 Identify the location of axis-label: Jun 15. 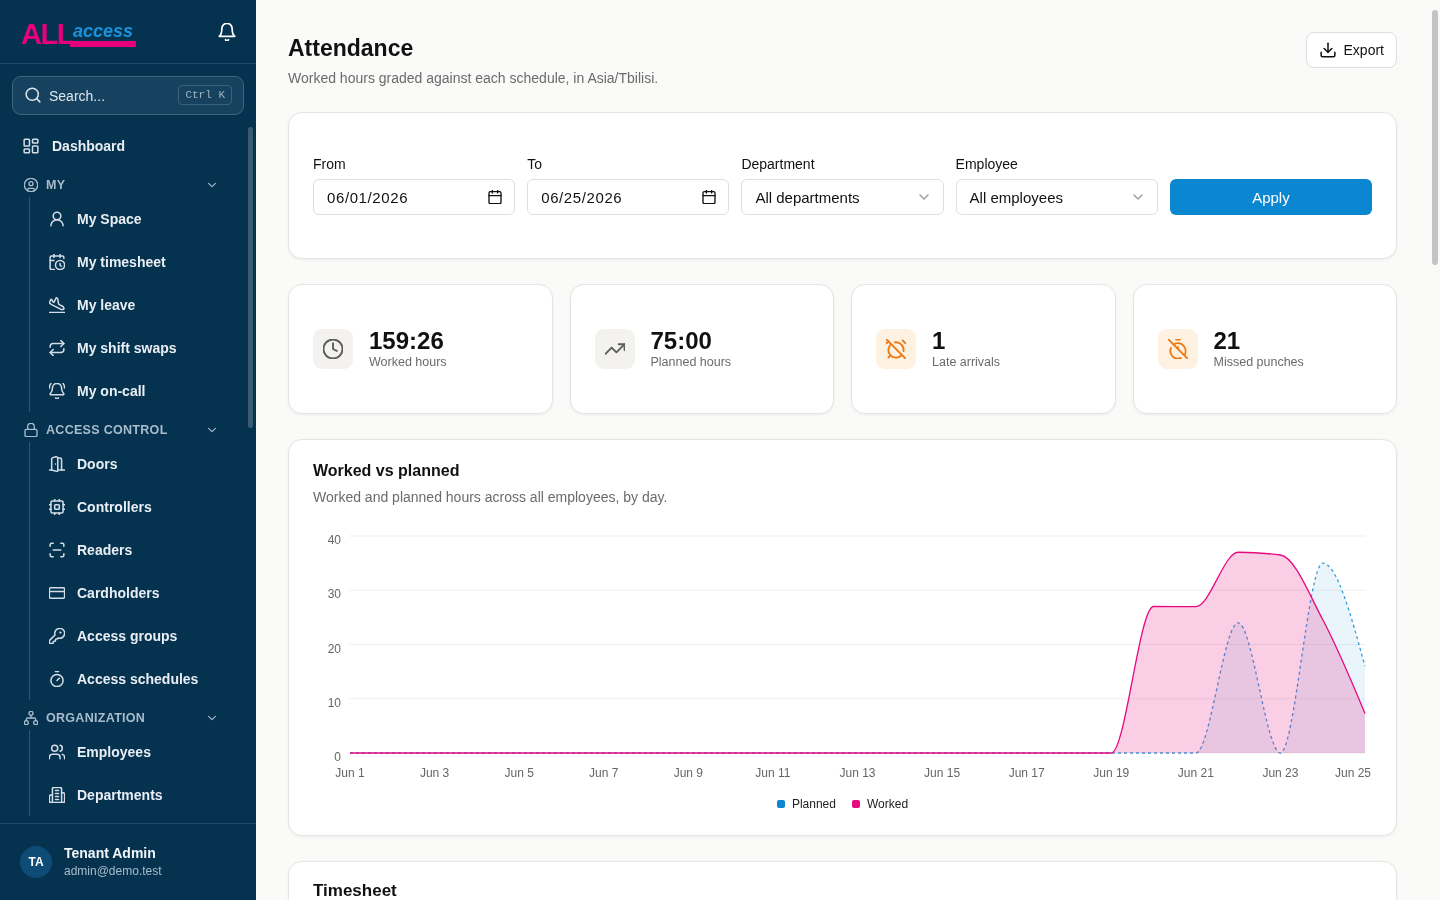
(942, 773).